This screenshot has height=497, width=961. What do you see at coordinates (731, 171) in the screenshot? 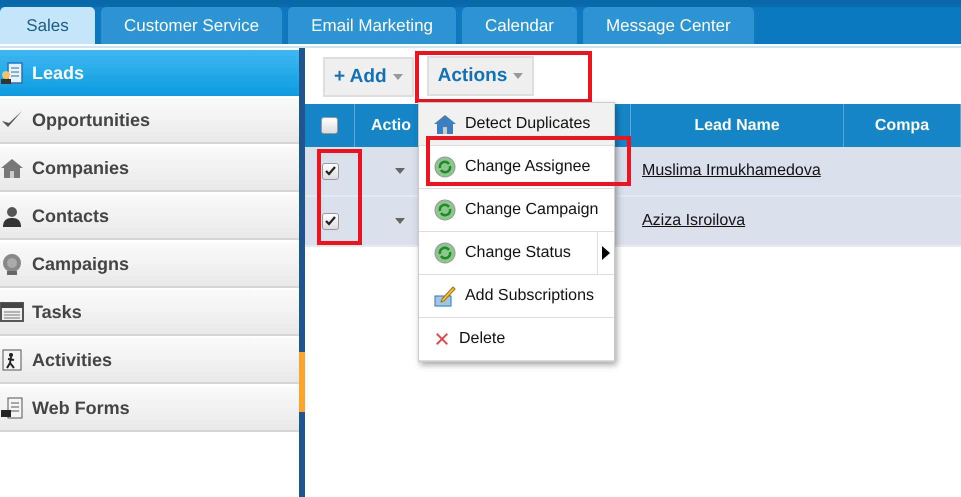
I see `lead-name-link: Muslima Irmukhamedova` at bounding box center [731, 171].